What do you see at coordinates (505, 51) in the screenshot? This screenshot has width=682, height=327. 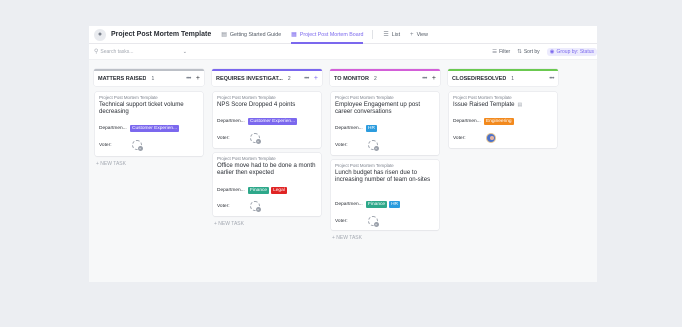 I see `filter-label: Filter` at bounding box center [505, 51].